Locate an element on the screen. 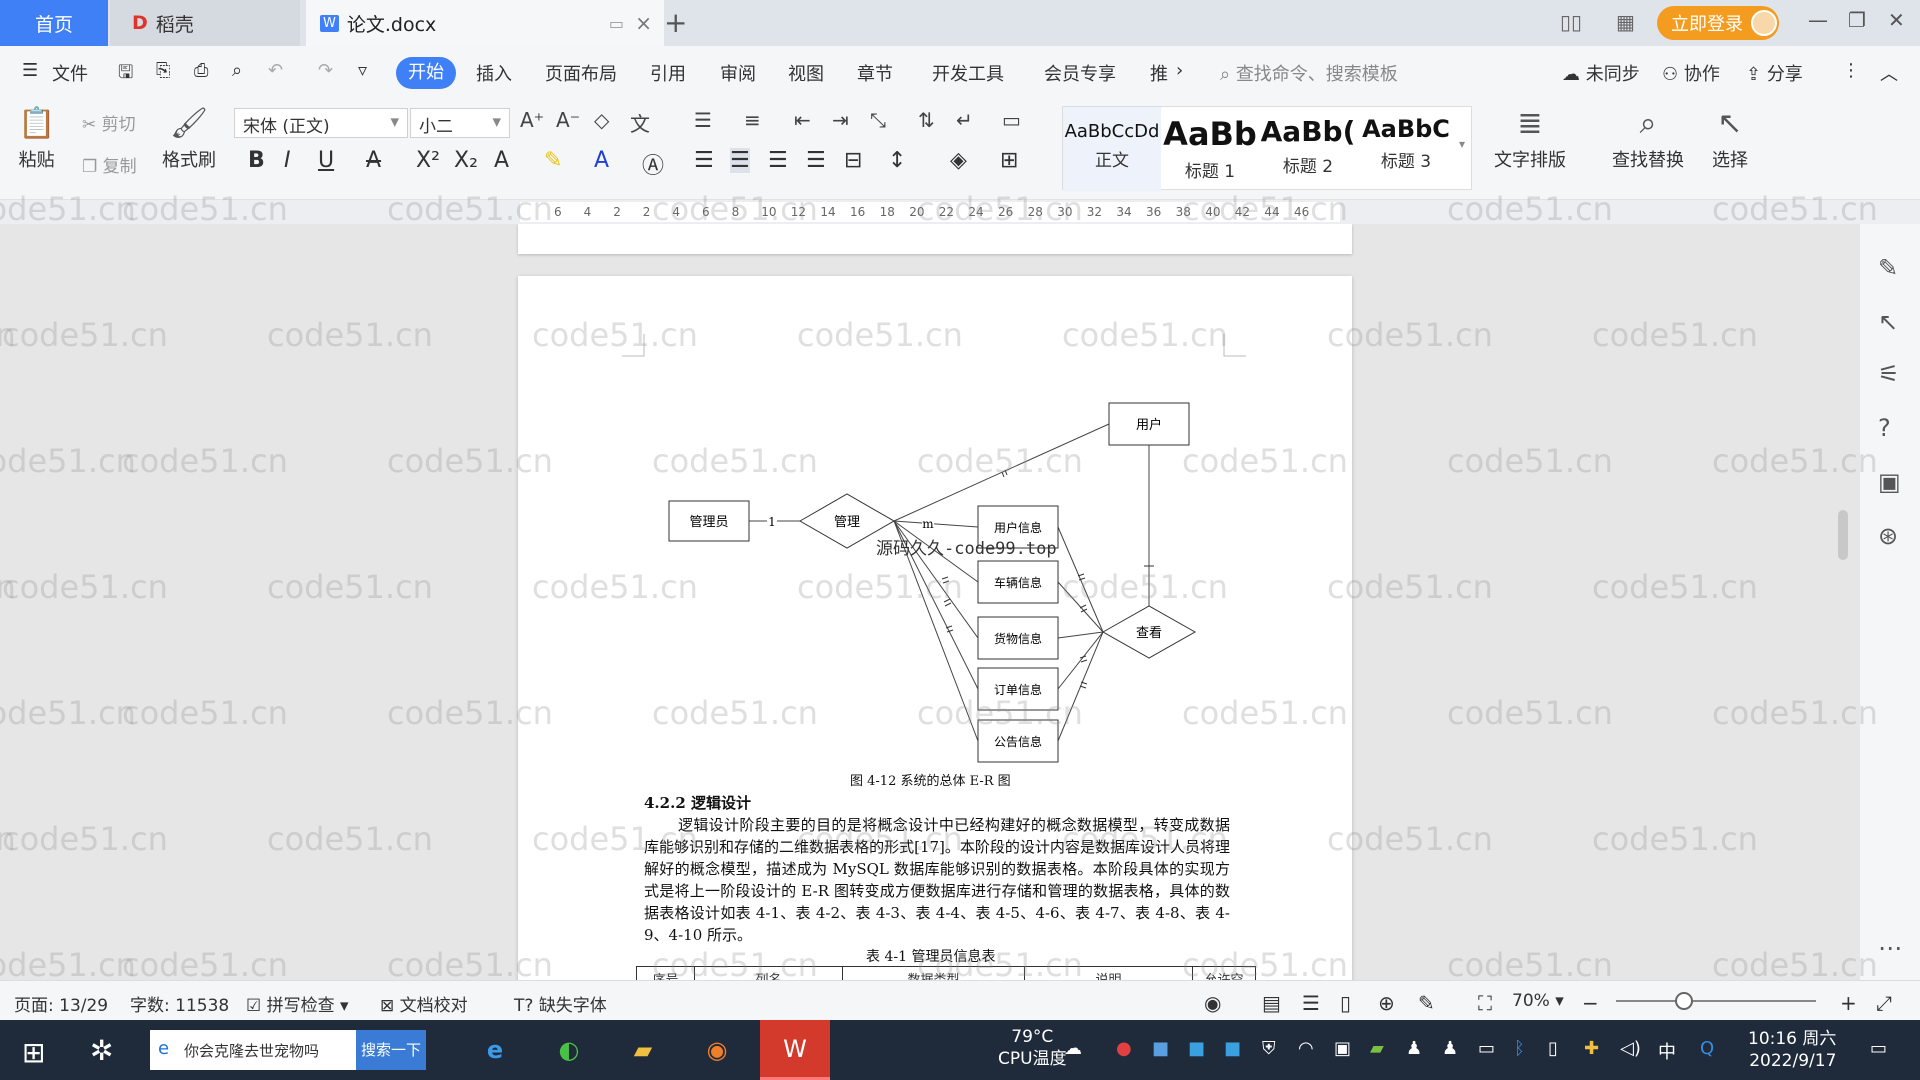 This screenshot has width=1920, height=1080. tab-docer: D 稻壳 is located at coordinates (205, 23).